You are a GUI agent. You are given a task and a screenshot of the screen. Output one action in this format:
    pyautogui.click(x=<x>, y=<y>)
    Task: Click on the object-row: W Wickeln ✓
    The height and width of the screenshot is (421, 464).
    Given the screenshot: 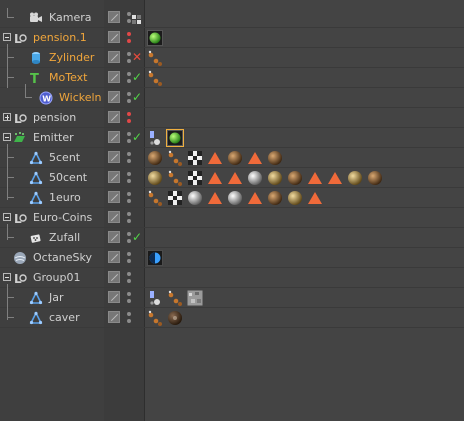 What is the action you would take?
    pyautogui.click(x=232, y=98)
    